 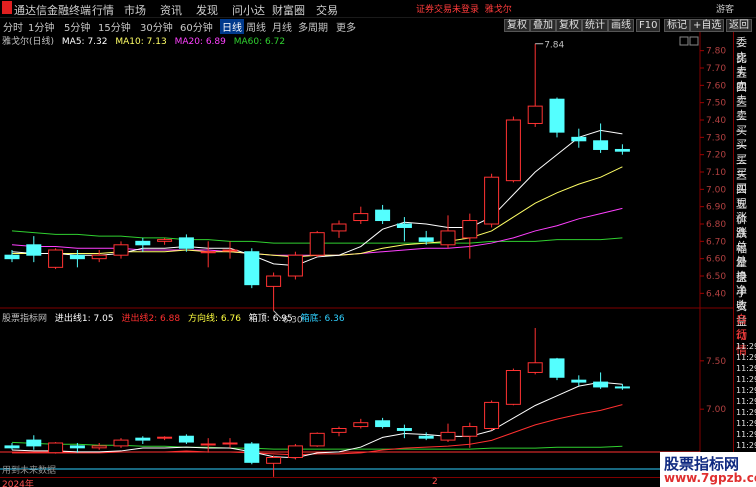 I want to click on menu-caifuquan: 财富圈, so click(x=288, y=10).